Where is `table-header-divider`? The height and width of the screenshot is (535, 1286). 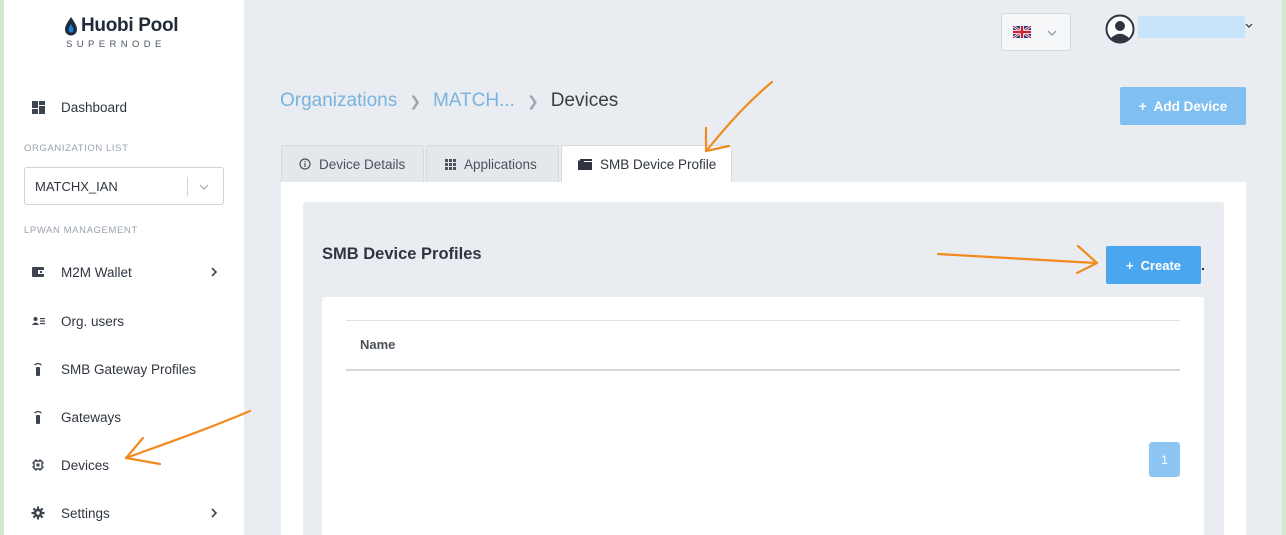 table-header-divider is located at coordinates (763, 370).